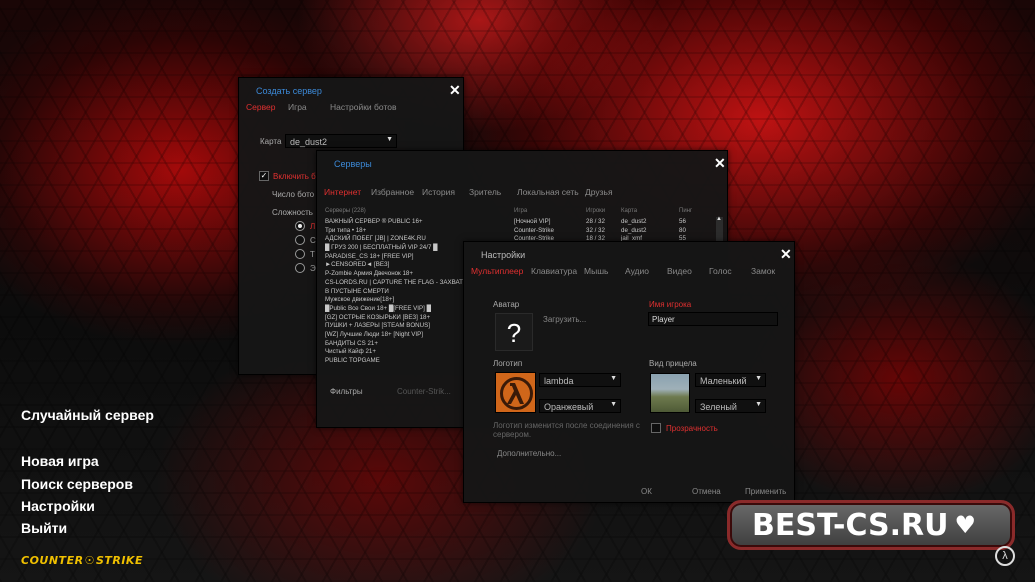  What do you see at coordinates (378, 317) in the screenshot?
I see `server-name: [GZ] ОСТРЫЕ КОЗЫРЬКИ [ВЕЗ] 18+` at bounding box center [378, 317].